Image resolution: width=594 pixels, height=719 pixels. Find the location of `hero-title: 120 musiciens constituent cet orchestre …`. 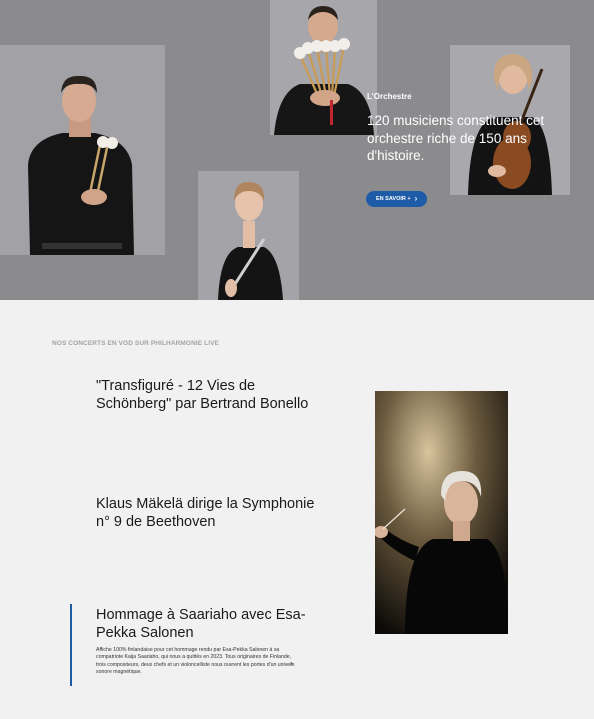

hero-title: 120 musiciens constituent cet orchestre … is located at coordinates (456, 138).